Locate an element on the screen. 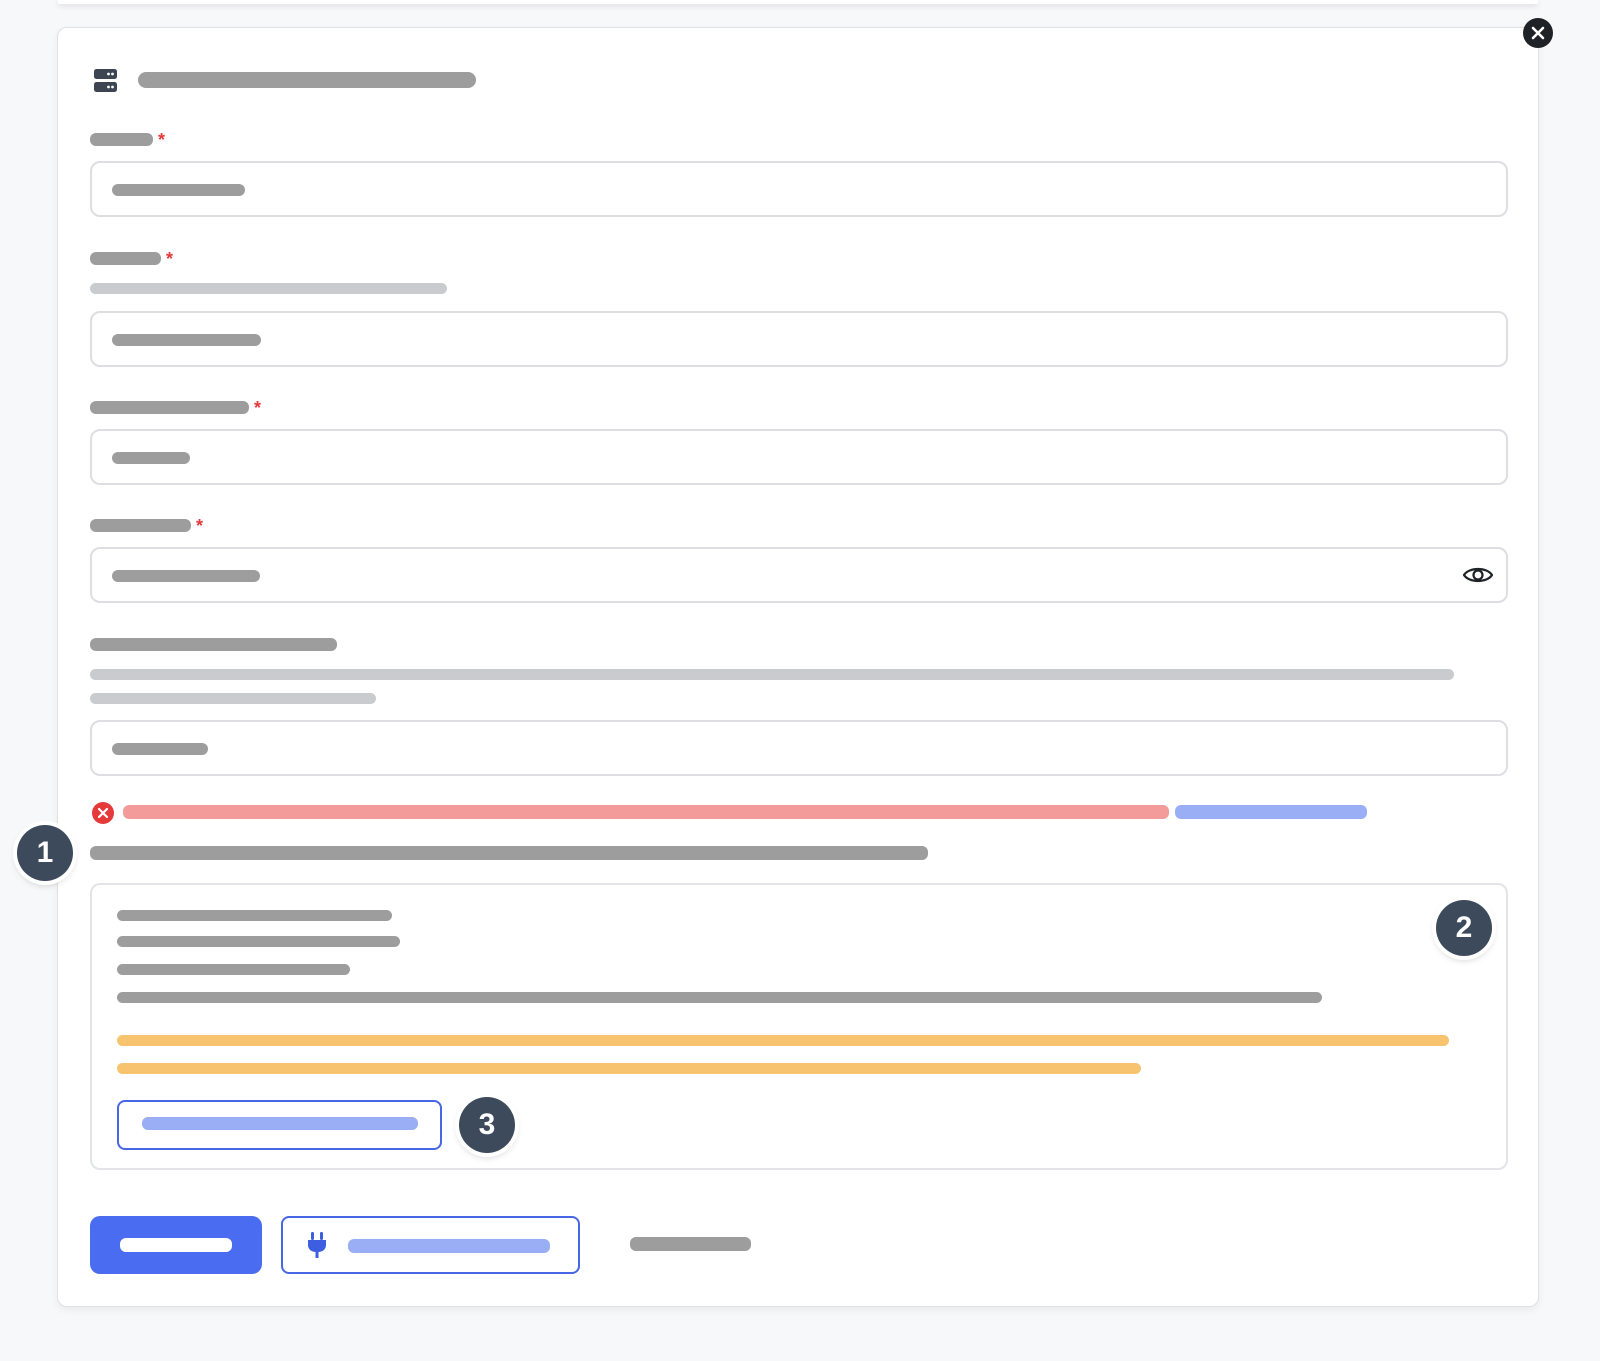  error-message-link is located at coordinates (1271, 812).